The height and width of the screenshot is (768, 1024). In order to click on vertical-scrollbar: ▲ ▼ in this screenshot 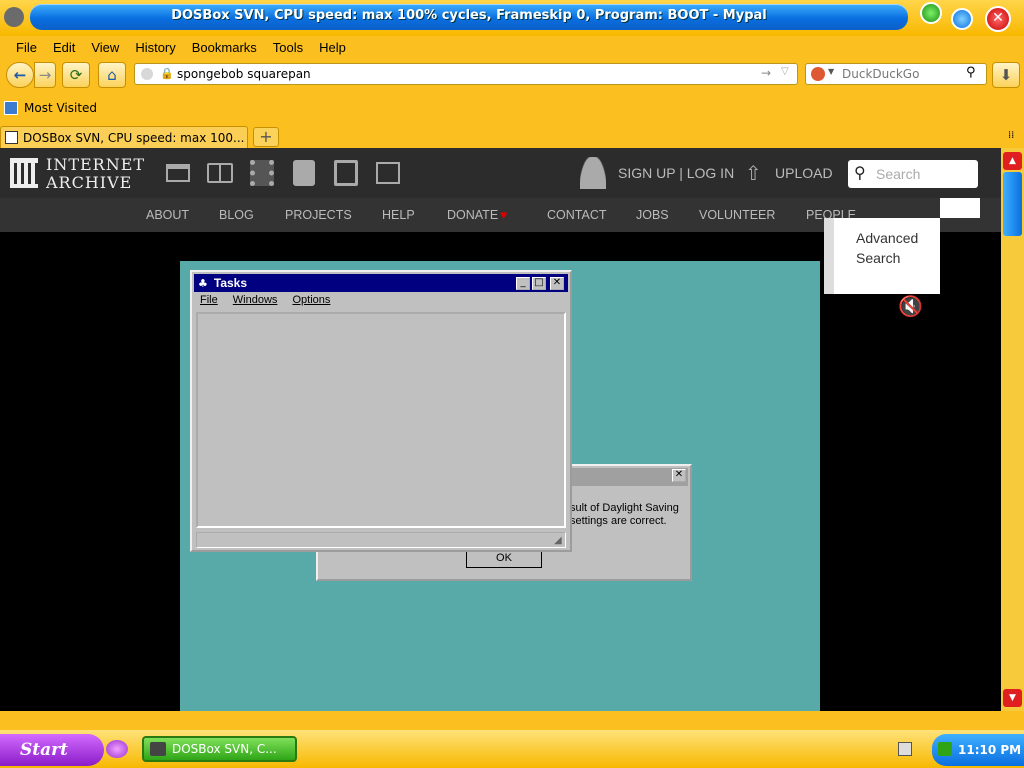, I will do `click(1012, 429)`.